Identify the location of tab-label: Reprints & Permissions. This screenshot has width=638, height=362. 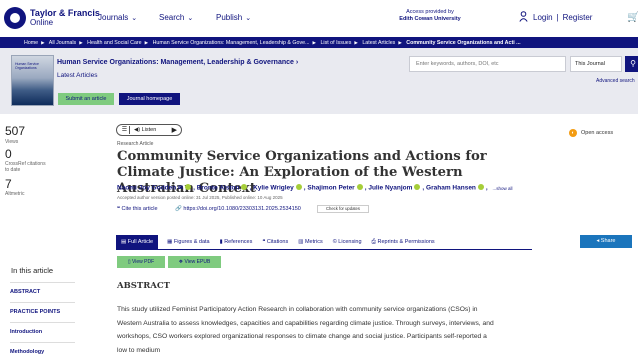
(406, 241).